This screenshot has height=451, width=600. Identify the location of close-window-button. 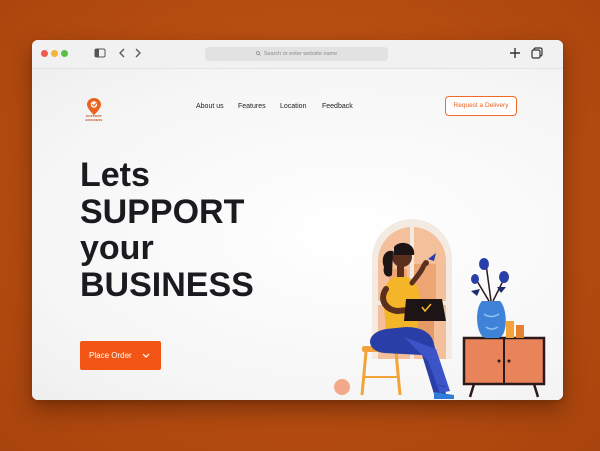
(44, 53).